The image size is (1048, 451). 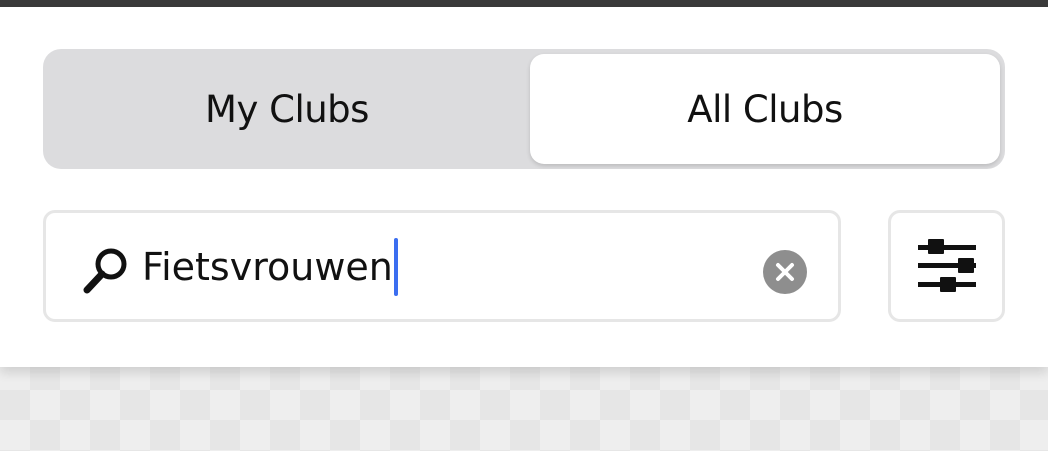 I want to click on search-value: Fietsvrouwen, so click(x=267, y=267).